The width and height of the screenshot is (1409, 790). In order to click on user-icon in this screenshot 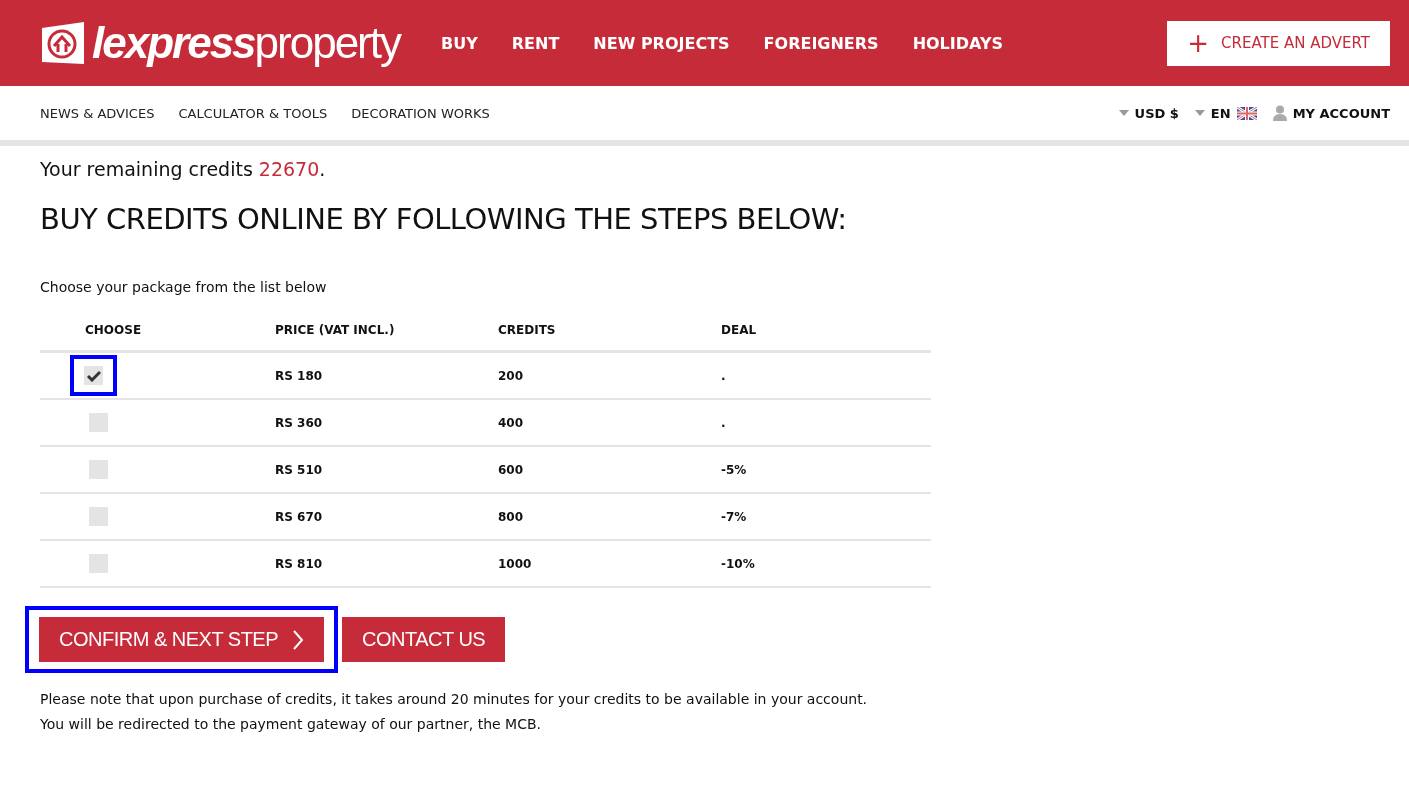, I will do `click(1279, 113)`.